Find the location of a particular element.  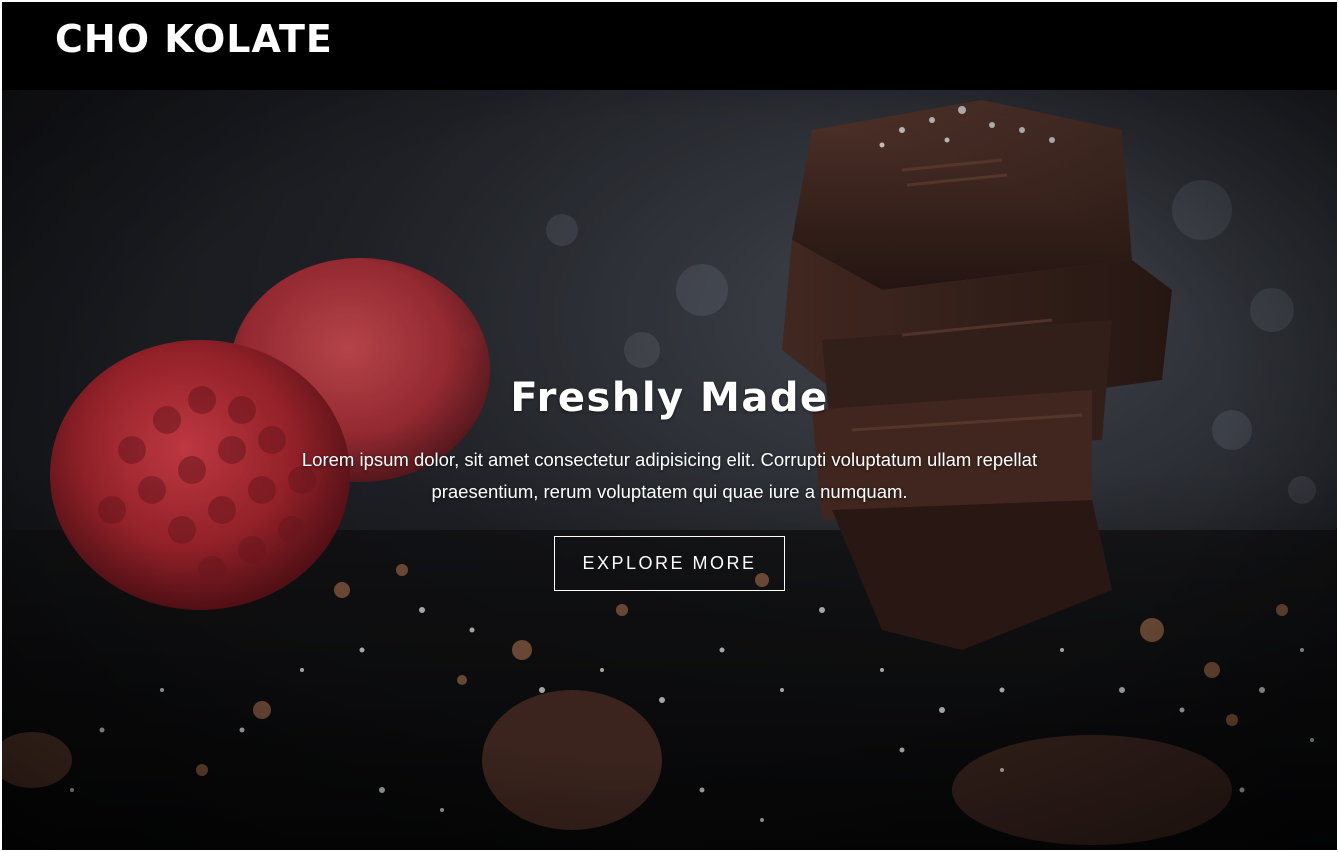

hero-title: Freshly Made is located at coordinates (669, 398).